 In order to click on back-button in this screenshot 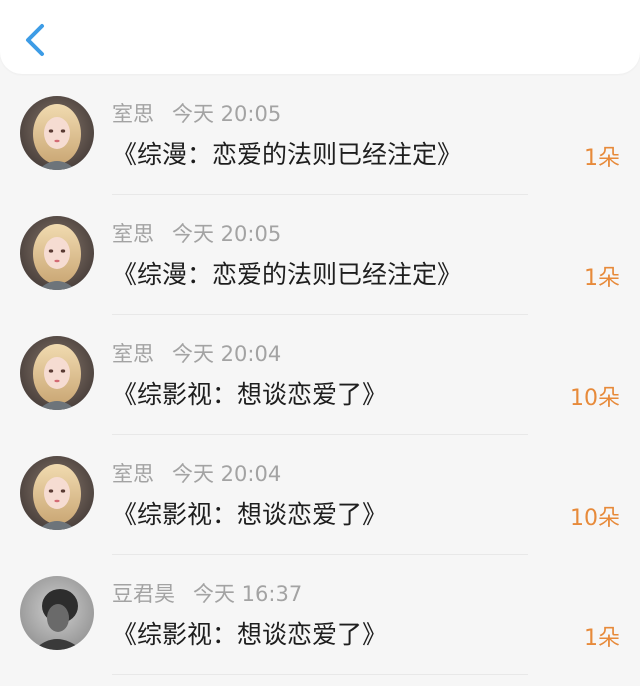, I will do `click(35, 40)`.